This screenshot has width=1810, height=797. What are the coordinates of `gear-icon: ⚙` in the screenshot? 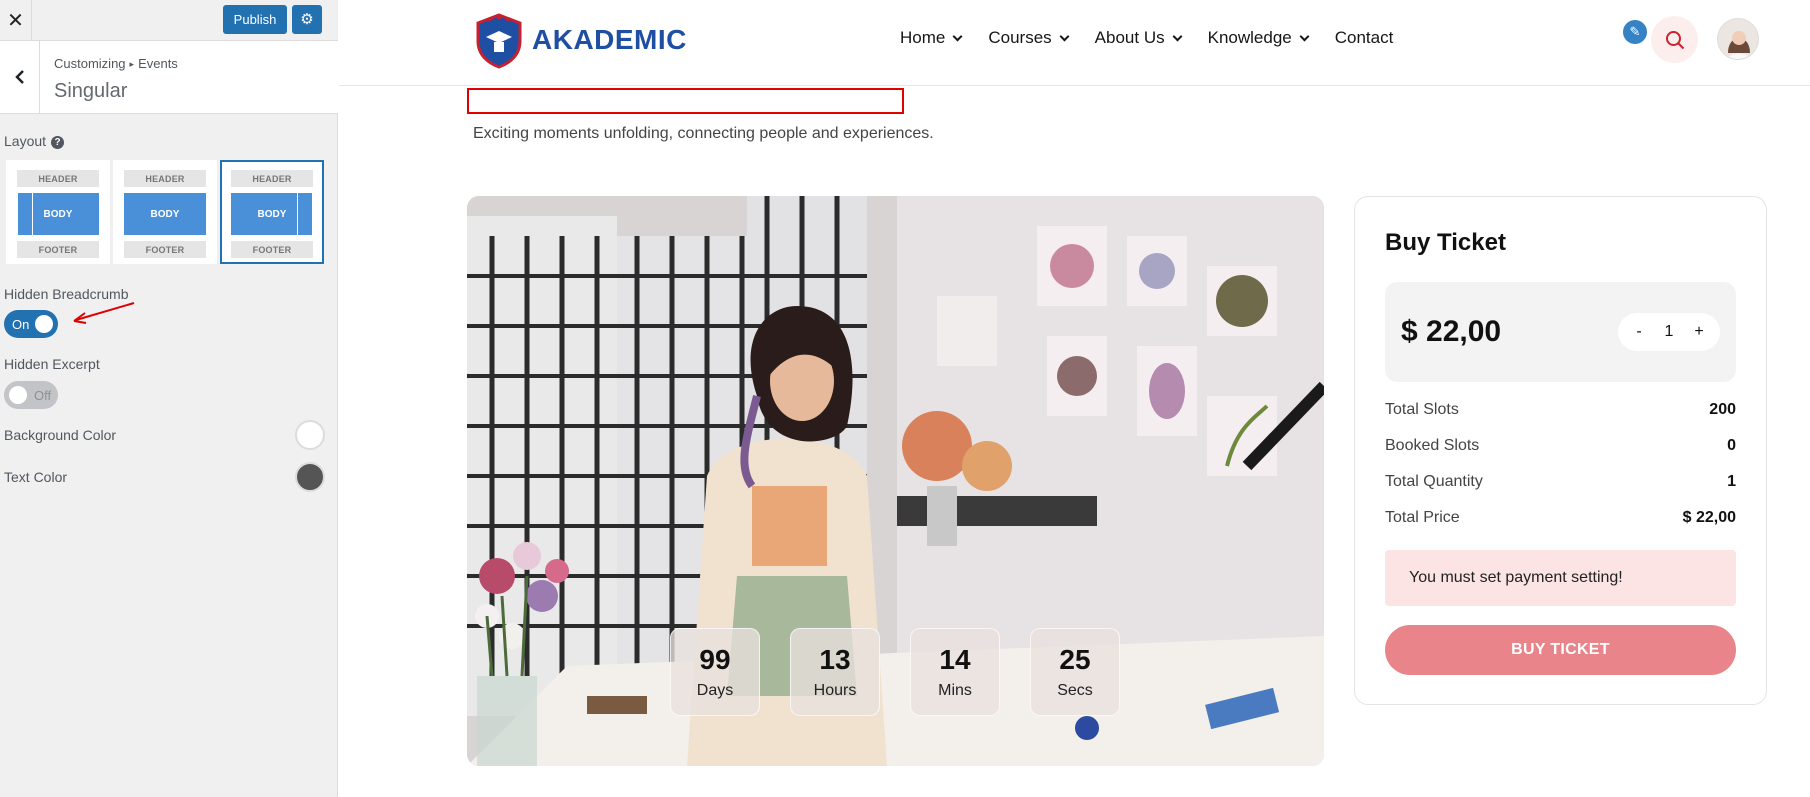 It's located at (307, 19).